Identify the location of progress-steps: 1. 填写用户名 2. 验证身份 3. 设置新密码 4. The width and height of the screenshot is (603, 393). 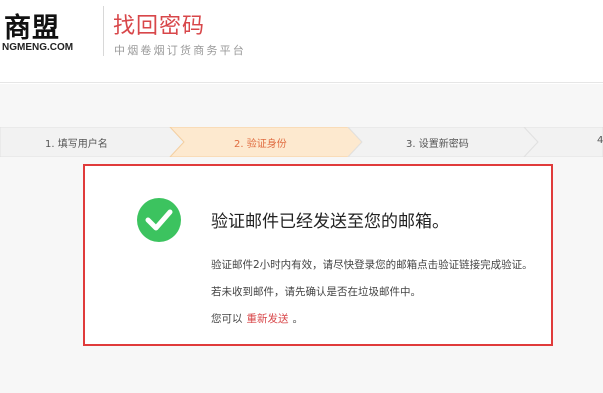
(301, 142).